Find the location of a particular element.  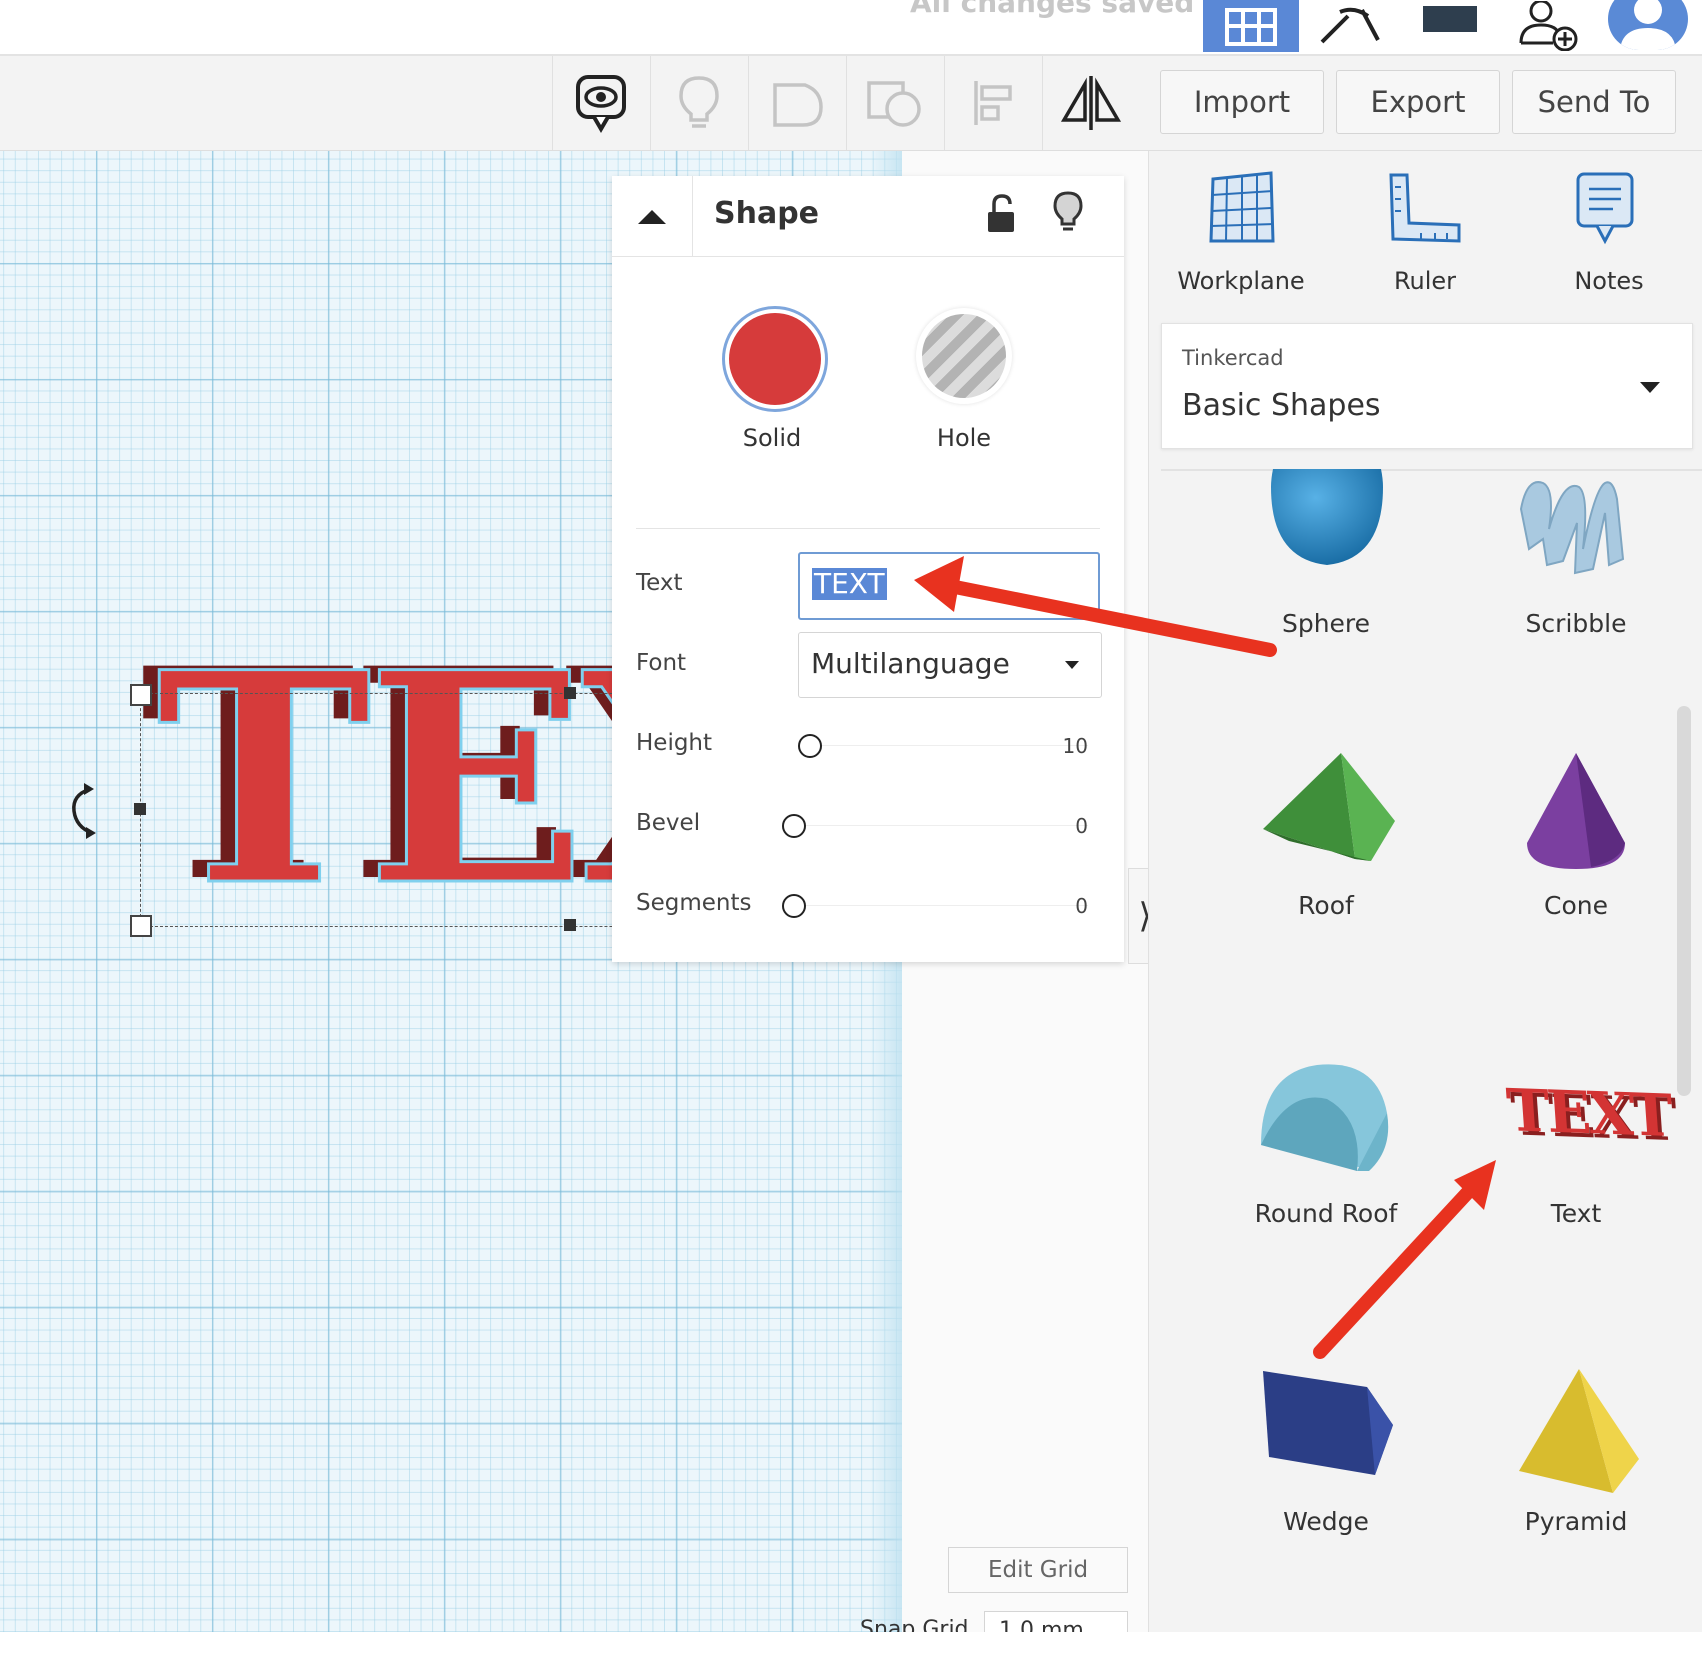

shape-text: TEXT TEXT Text is located at coordinates (1576, 1209).